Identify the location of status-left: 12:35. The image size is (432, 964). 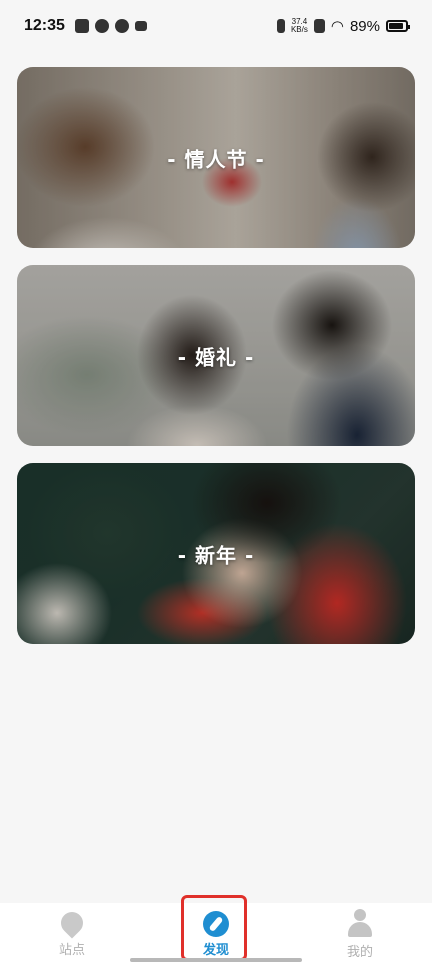
(85, 26).